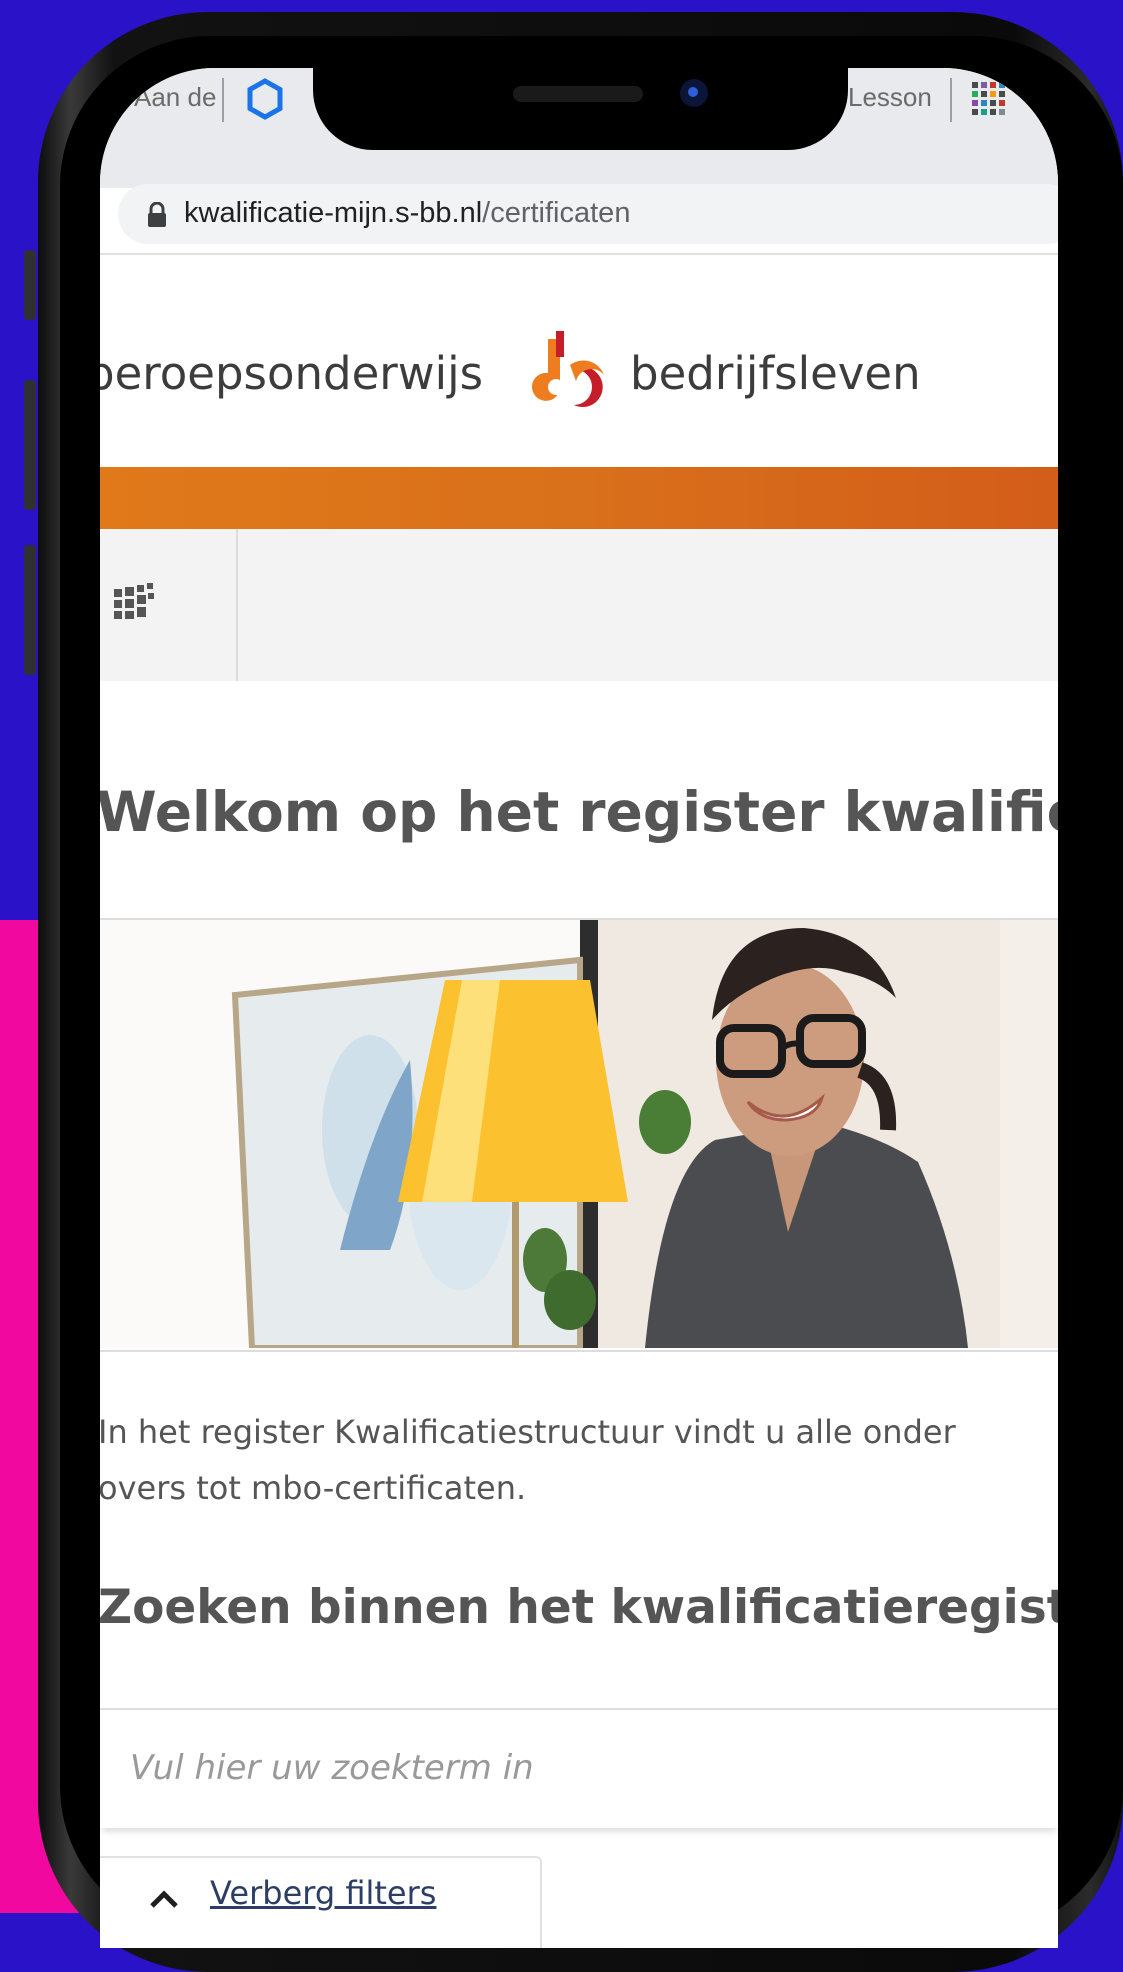  Describe the element at coordinates (775, 373) in the screenshot. I see `brand-text-right: bedrijfsleven` at that location.